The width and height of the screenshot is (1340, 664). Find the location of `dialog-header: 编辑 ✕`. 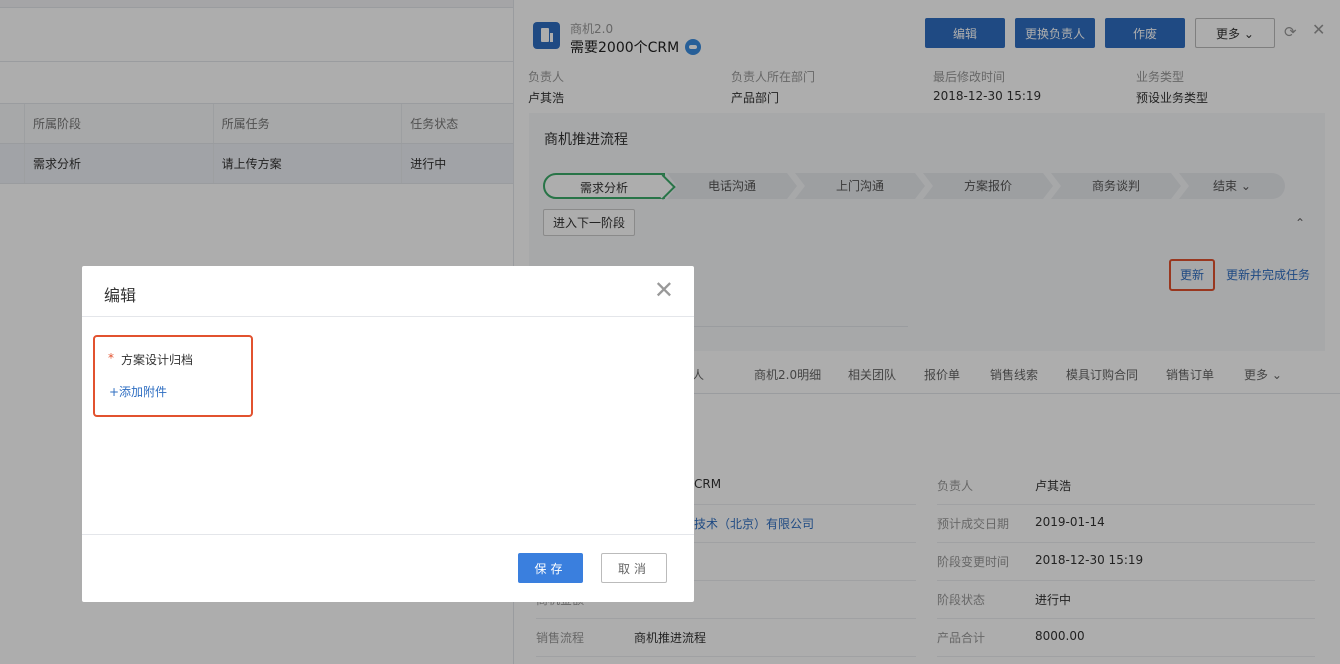

dialog-header: 编辑 ✕ is located at coordinates (388, 291).